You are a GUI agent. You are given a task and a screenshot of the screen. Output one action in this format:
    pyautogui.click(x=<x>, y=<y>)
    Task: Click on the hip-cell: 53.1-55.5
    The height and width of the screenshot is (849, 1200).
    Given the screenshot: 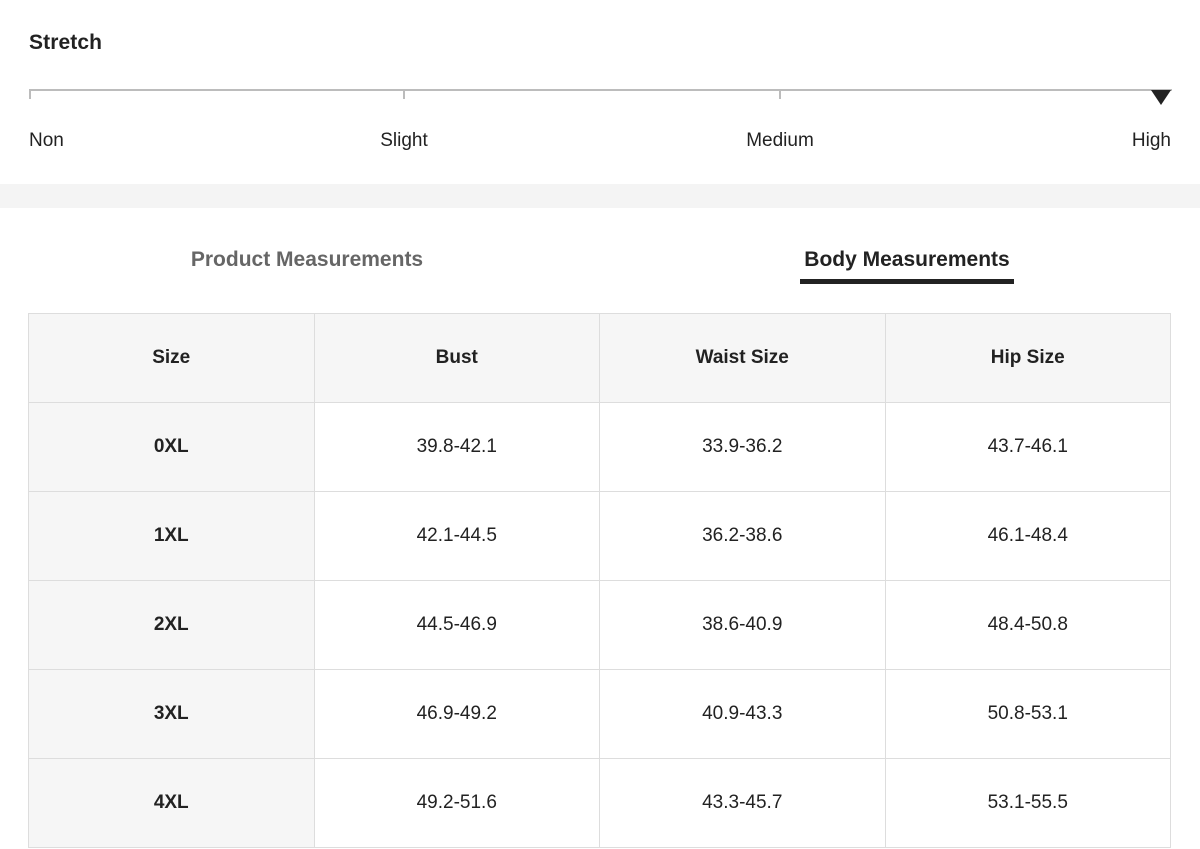 What is the action you would take?
    pyautogui.click(x=1027, y=803)
    